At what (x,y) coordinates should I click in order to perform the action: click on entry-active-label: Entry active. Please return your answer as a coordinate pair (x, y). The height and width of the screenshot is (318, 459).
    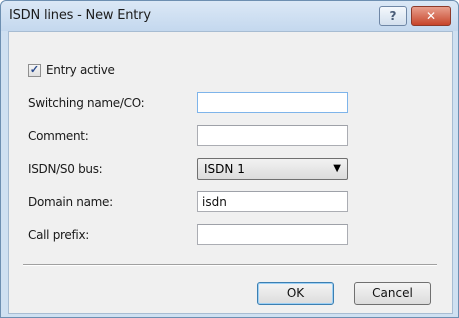
    Looking at the image, I should click on (80, 70).